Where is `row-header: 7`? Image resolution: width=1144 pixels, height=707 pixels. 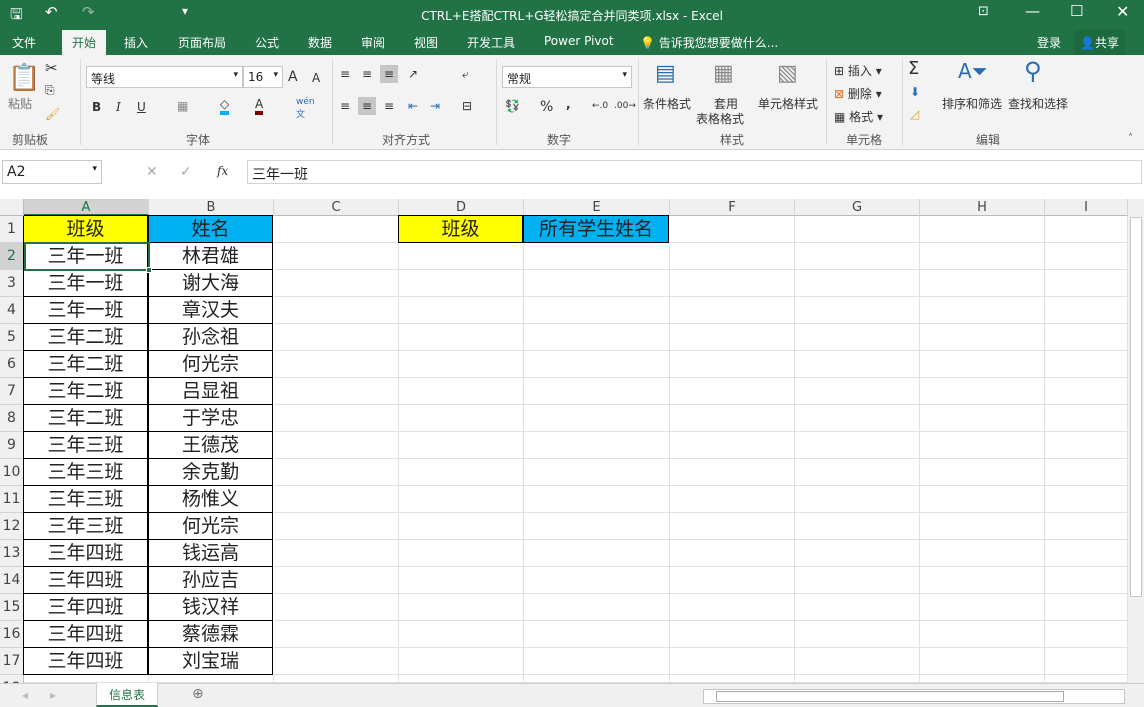
row-header: 7 is located at coordinates (12, 391).